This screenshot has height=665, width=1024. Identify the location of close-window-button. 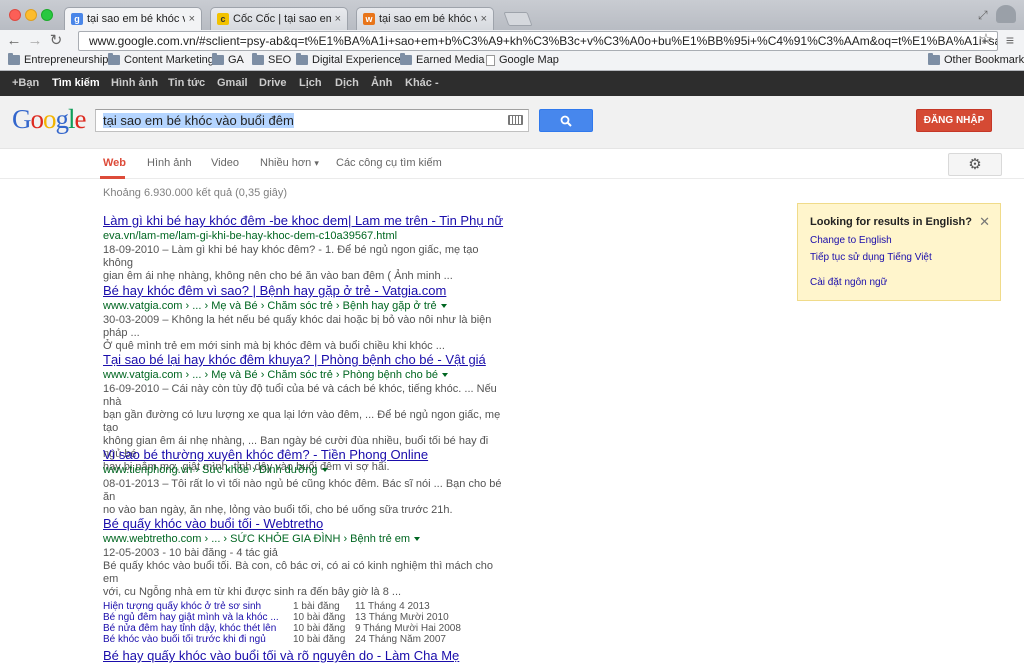
(15, 15).